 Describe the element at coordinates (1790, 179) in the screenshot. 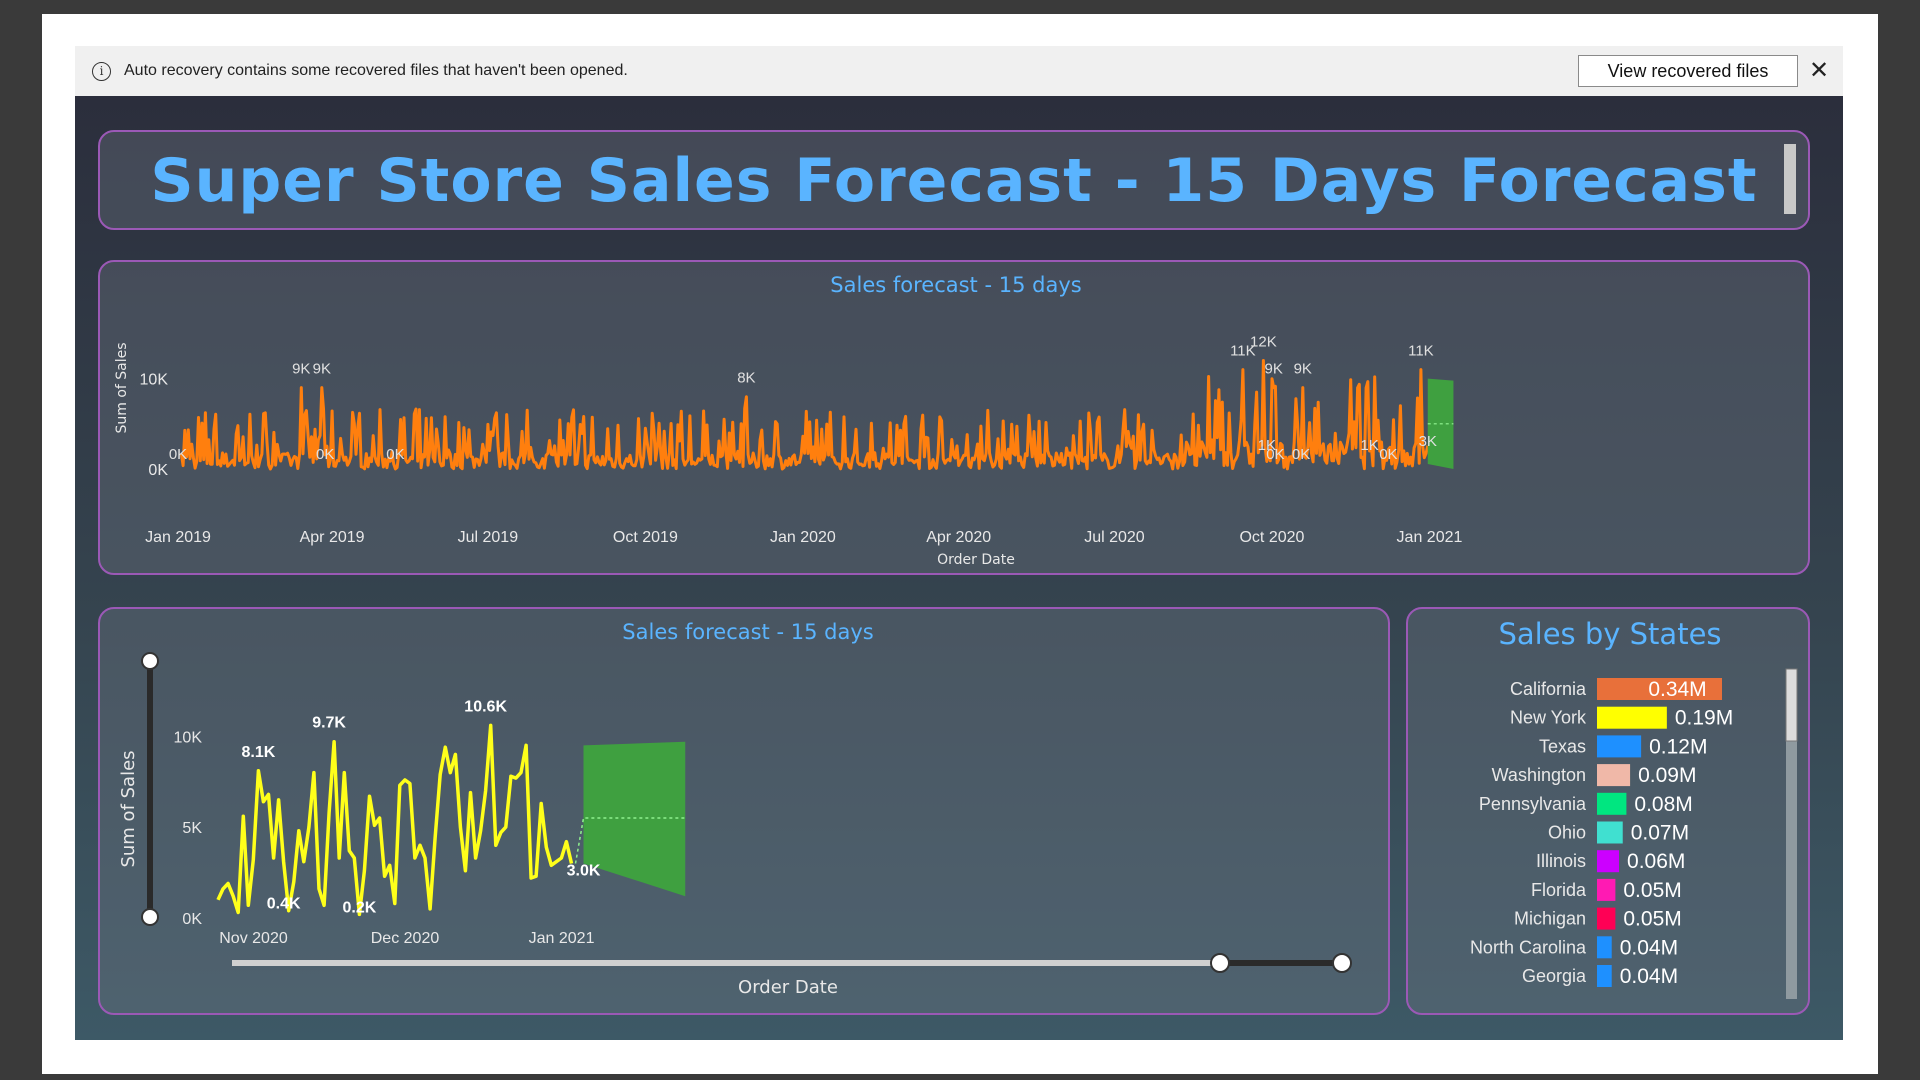

I see `title-scrollbar` at that location.